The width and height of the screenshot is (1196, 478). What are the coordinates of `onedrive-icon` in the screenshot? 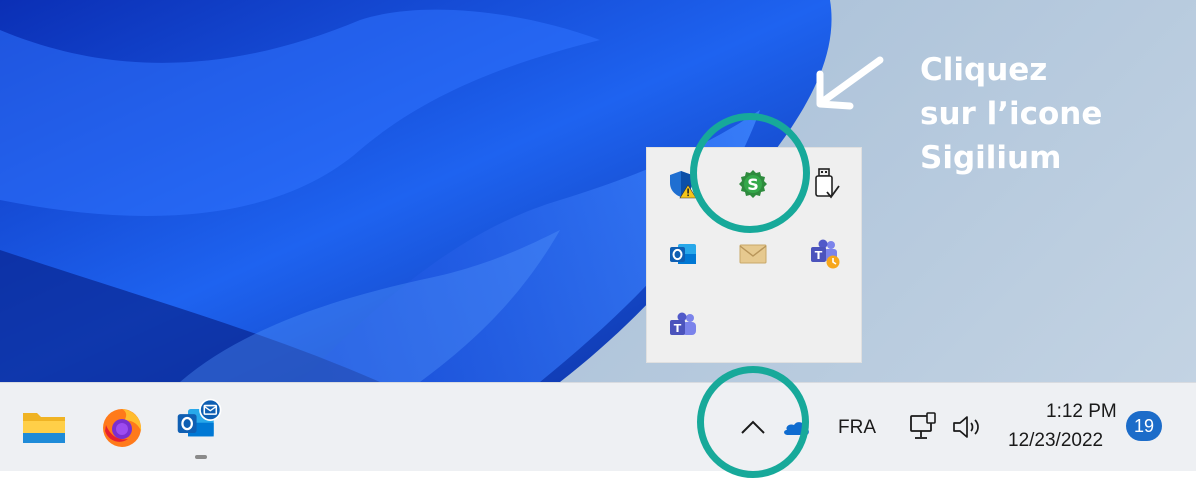 It's located at (795, 426).